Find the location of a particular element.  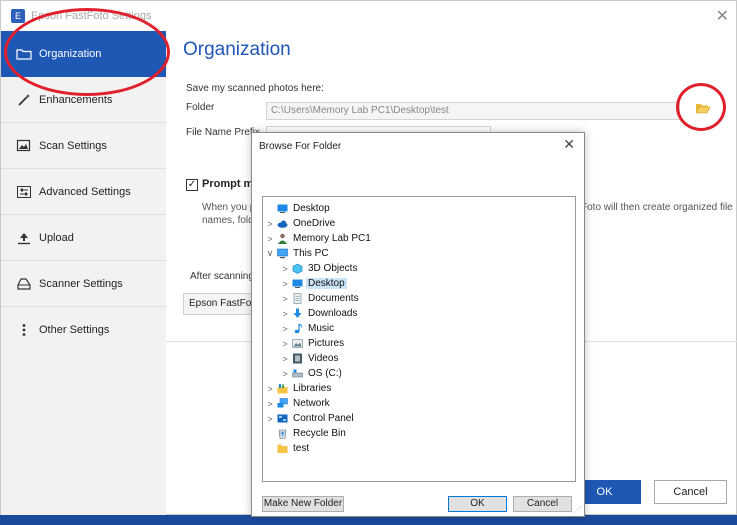

window-close-button: ✕ is located at coordinates (722, 16).